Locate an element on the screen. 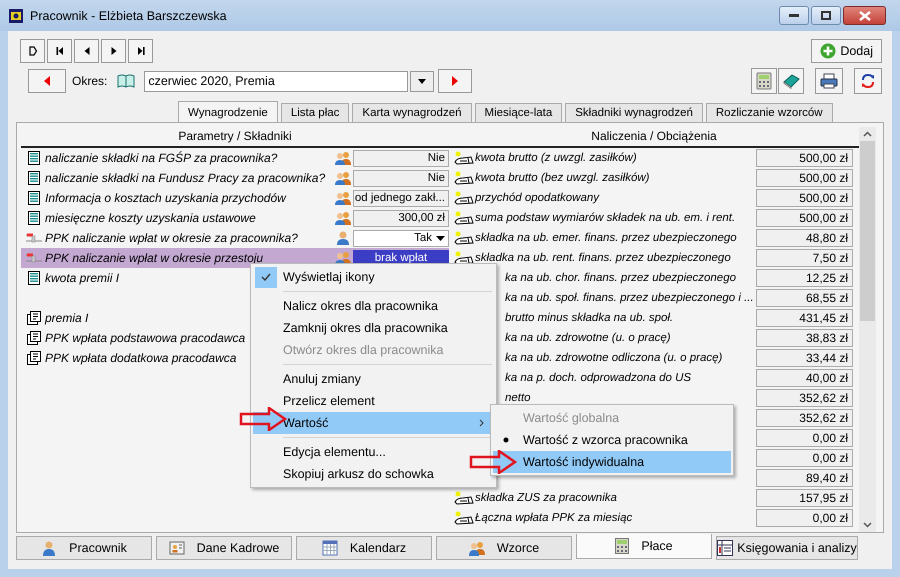 The height and width of the screenshot is (577, 900). minimize-icon is located at coordinates (794, 16).